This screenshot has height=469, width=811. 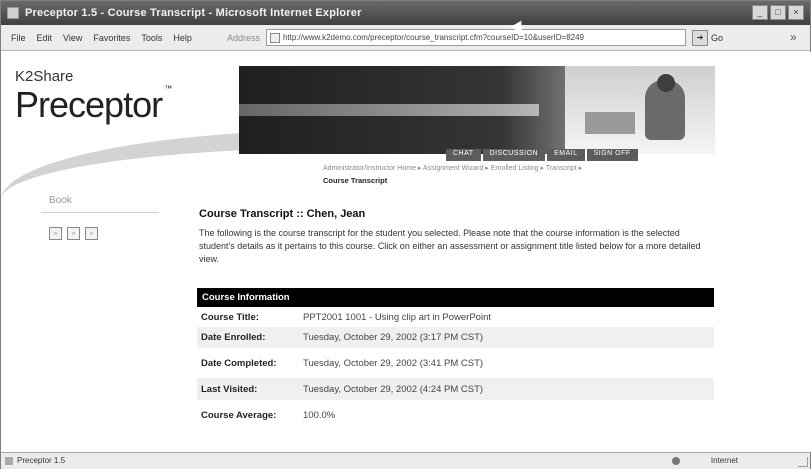 I want to click on banner-streak, so click(x=389, y=110).